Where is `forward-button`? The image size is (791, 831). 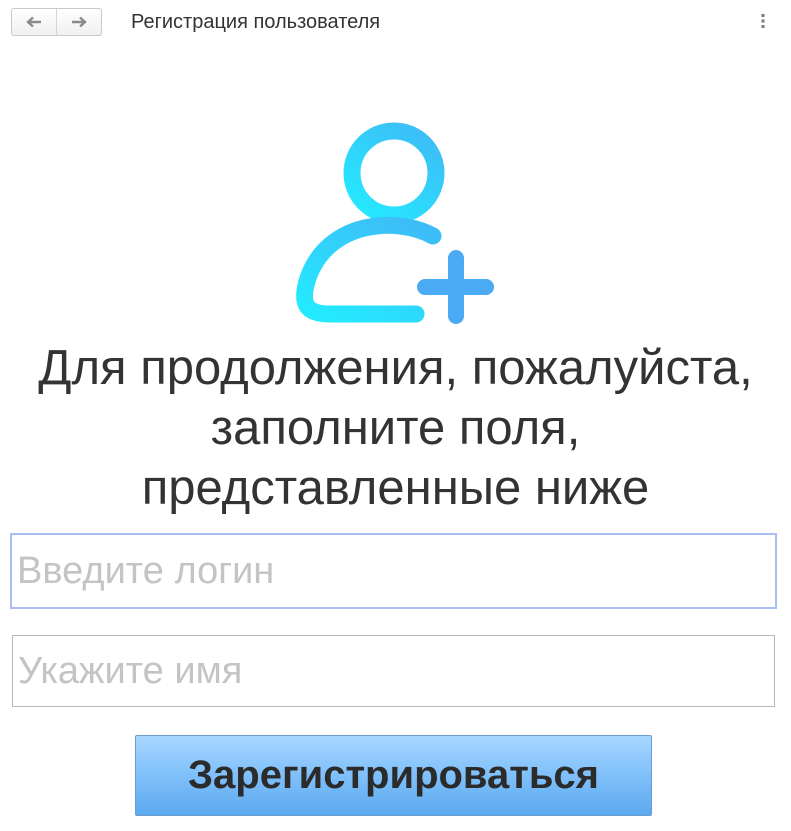
forward-button is located at coordinates (78, 22).